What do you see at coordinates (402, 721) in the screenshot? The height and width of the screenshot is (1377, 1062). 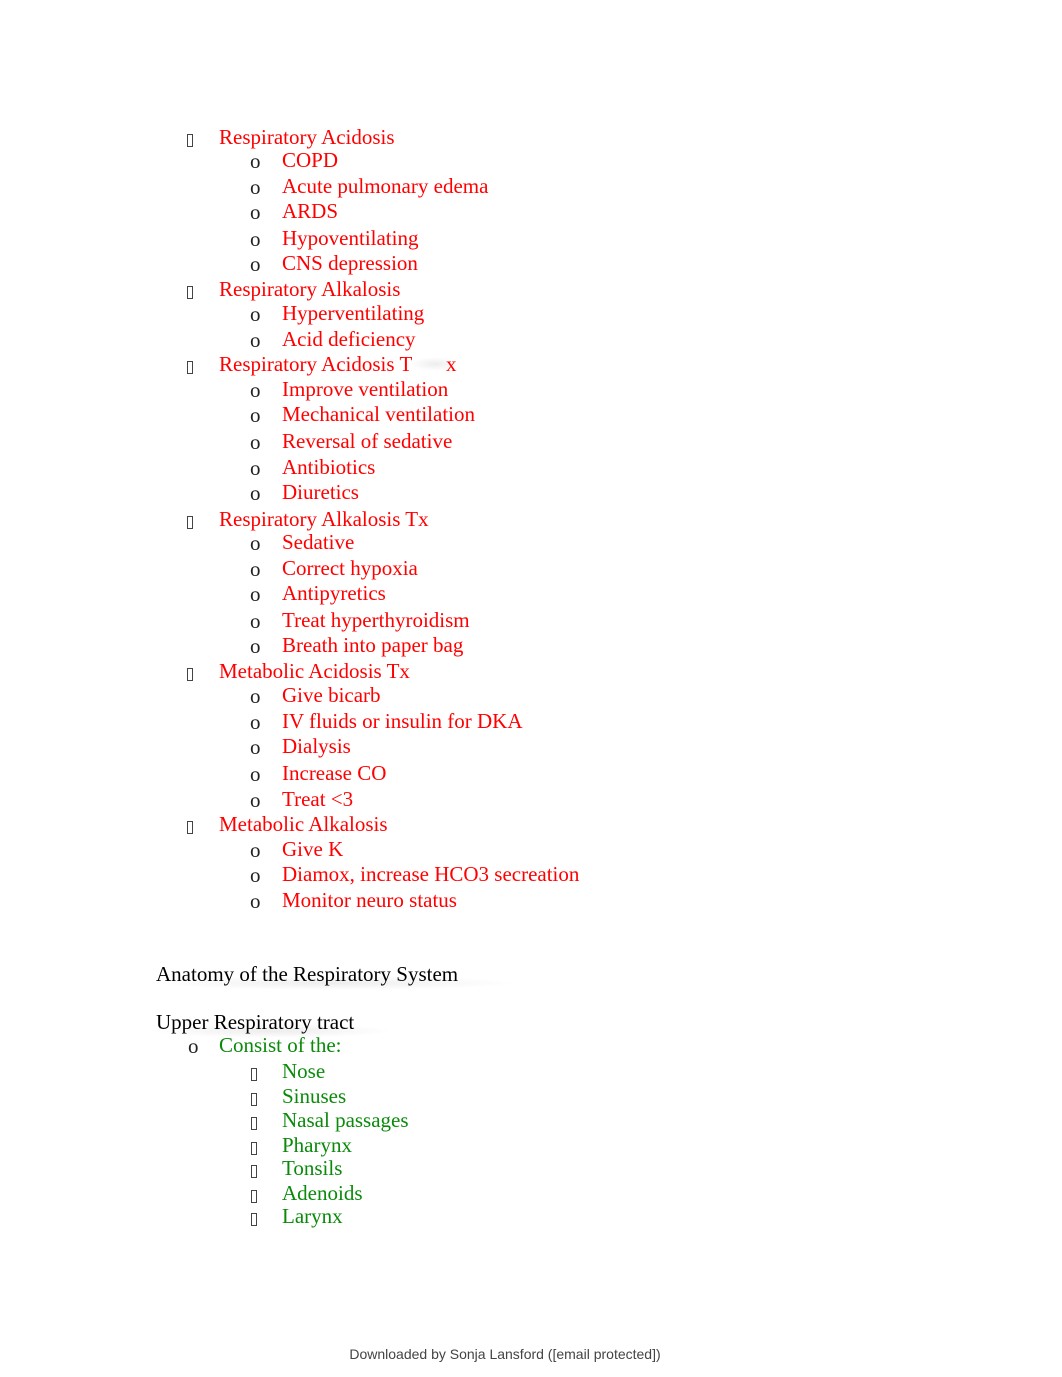 I see `list-item: IV fluids or insulin for DKA` at bounding box center [402, 721].